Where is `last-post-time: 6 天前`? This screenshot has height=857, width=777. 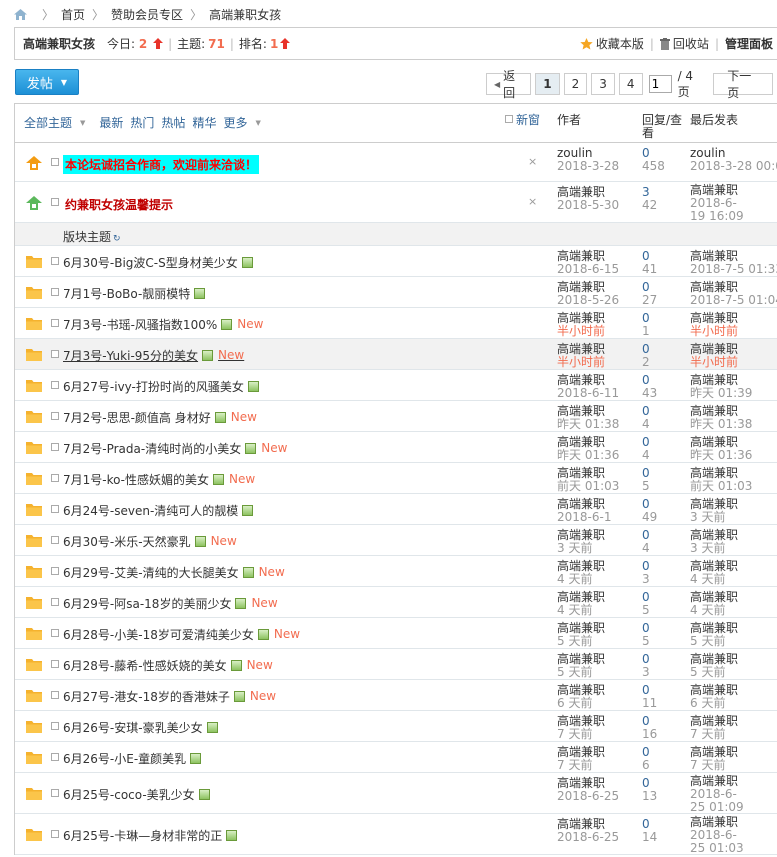
last-post-time: 6 天前 is located at coordinates (714, 703).